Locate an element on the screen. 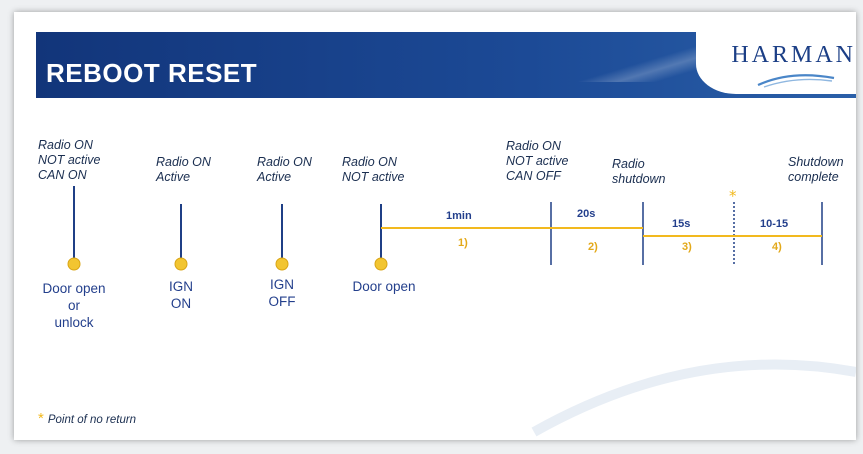 The height and width of the screenshot is (454, 863). event-label-1: Door open or unlock is located at coordinates (74, 305).